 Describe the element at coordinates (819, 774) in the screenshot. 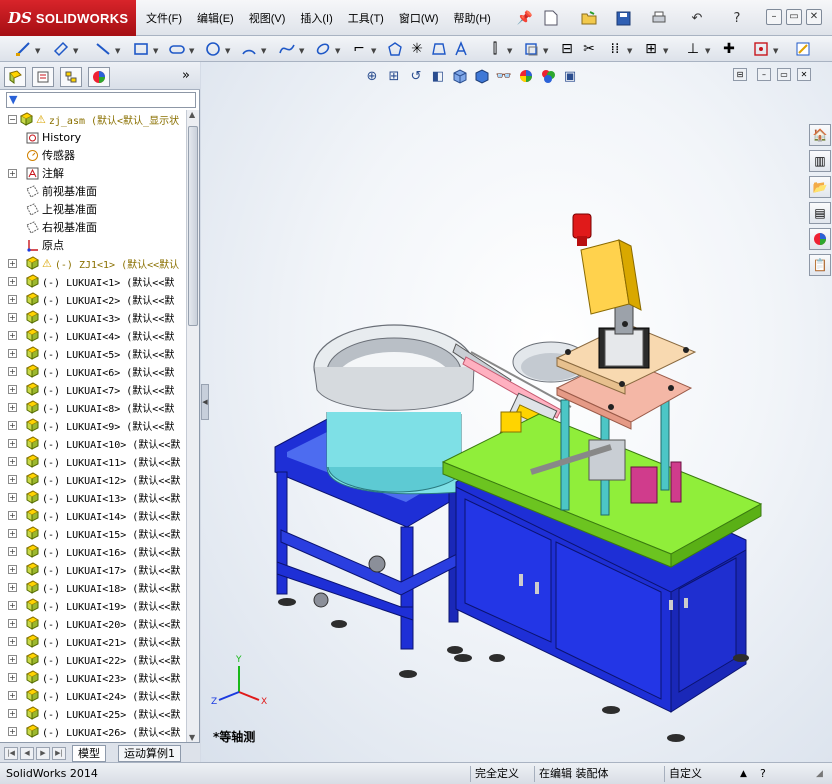

I see `resize-grip-icon: ◢` at that location.